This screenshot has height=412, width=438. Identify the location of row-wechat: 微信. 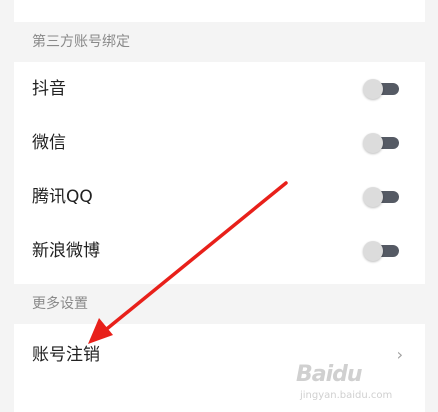
(219, 143).